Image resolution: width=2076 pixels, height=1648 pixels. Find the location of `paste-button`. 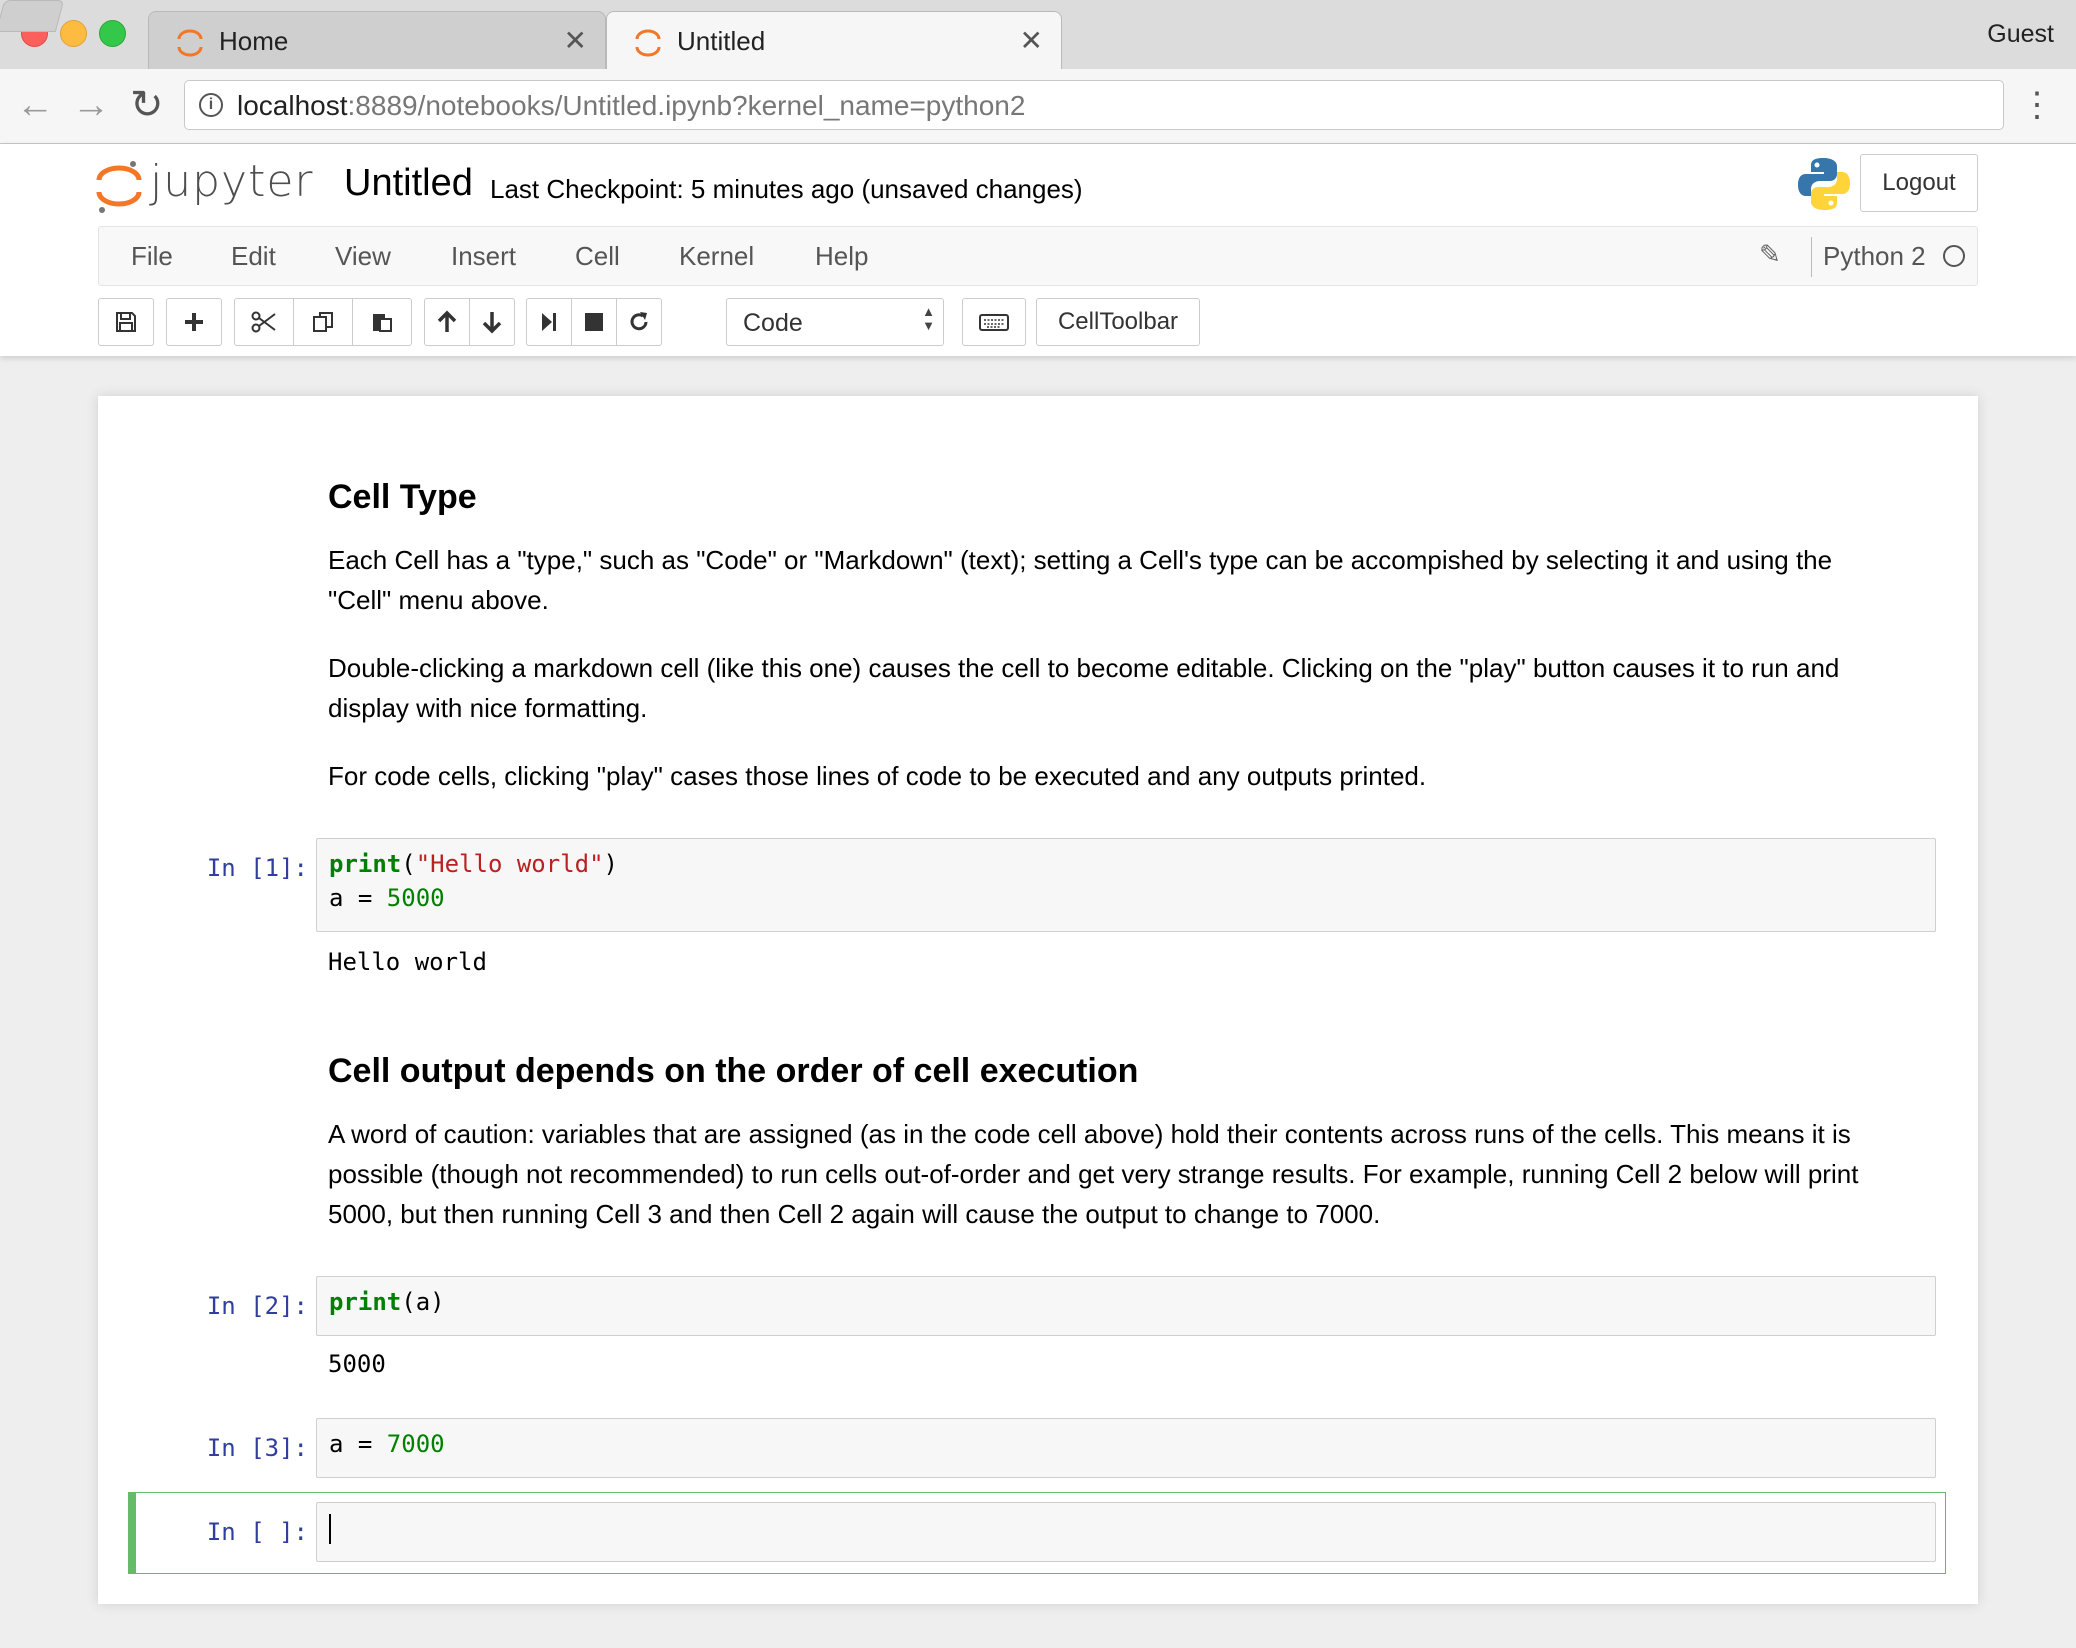

paste-button is located at coordinates (382, 322).